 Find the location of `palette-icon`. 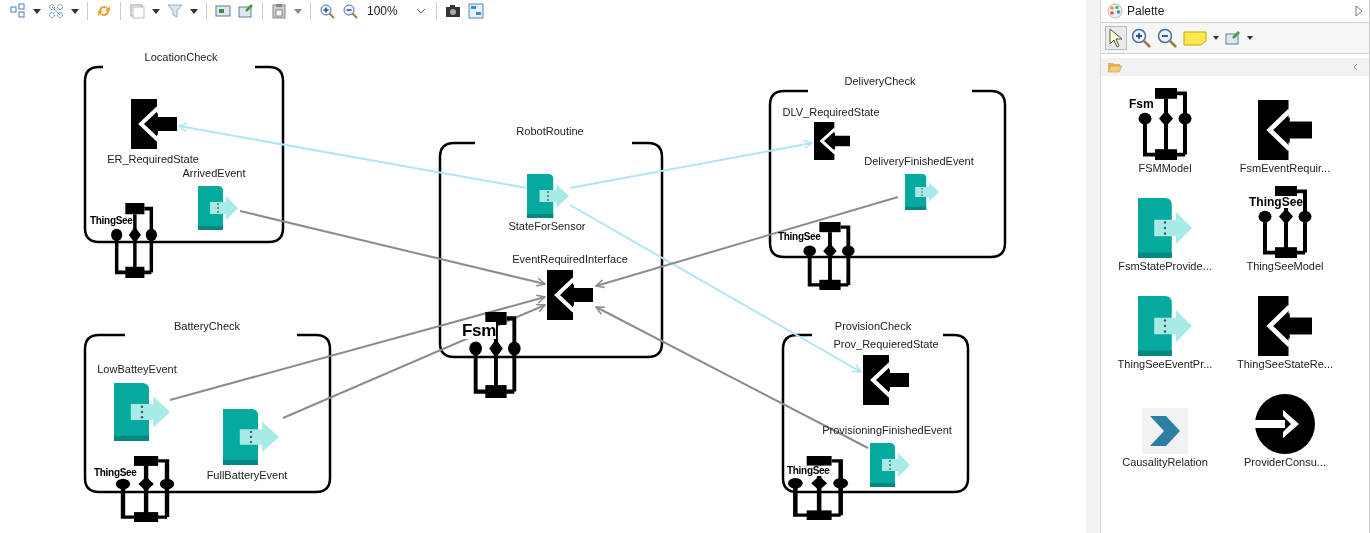

palette-icon is located at coordinates (1115, 11).